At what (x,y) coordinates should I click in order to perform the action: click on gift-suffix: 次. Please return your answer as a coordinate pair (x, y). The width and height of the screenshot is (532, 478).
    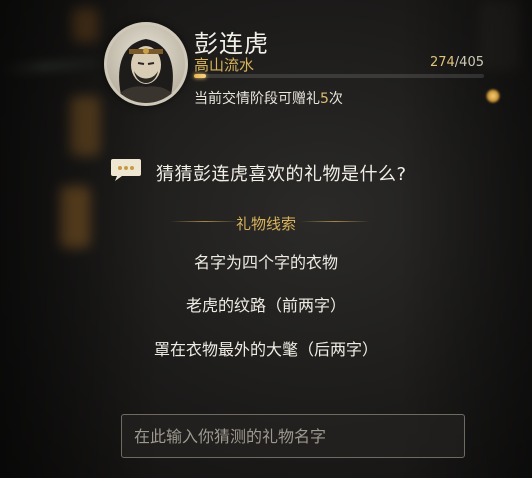
    Looking at the image, I should click on (335, 99).